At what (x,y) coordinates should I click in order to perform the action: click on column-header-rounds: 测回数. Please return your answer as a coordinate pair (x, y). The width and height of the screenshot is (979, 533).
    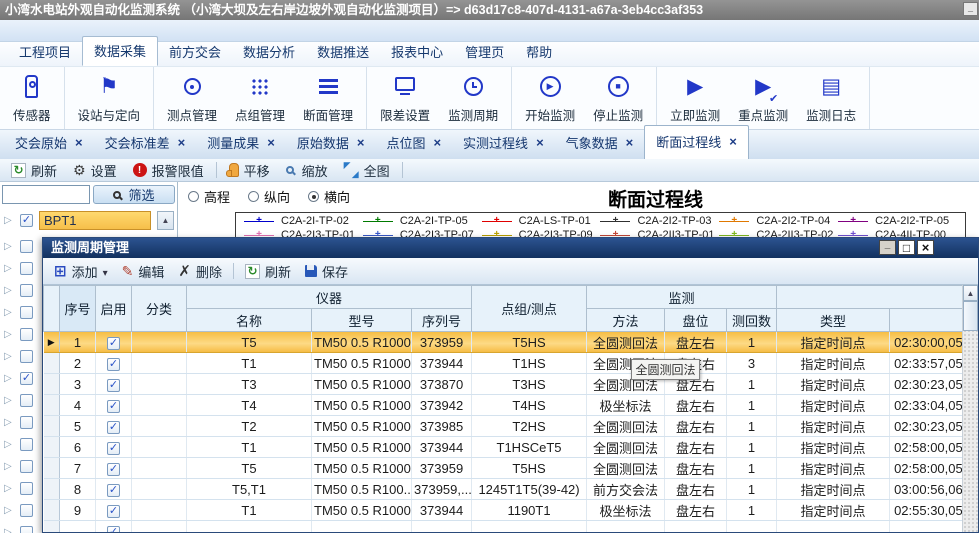
    Looking at the image, I should click on (752, 320).